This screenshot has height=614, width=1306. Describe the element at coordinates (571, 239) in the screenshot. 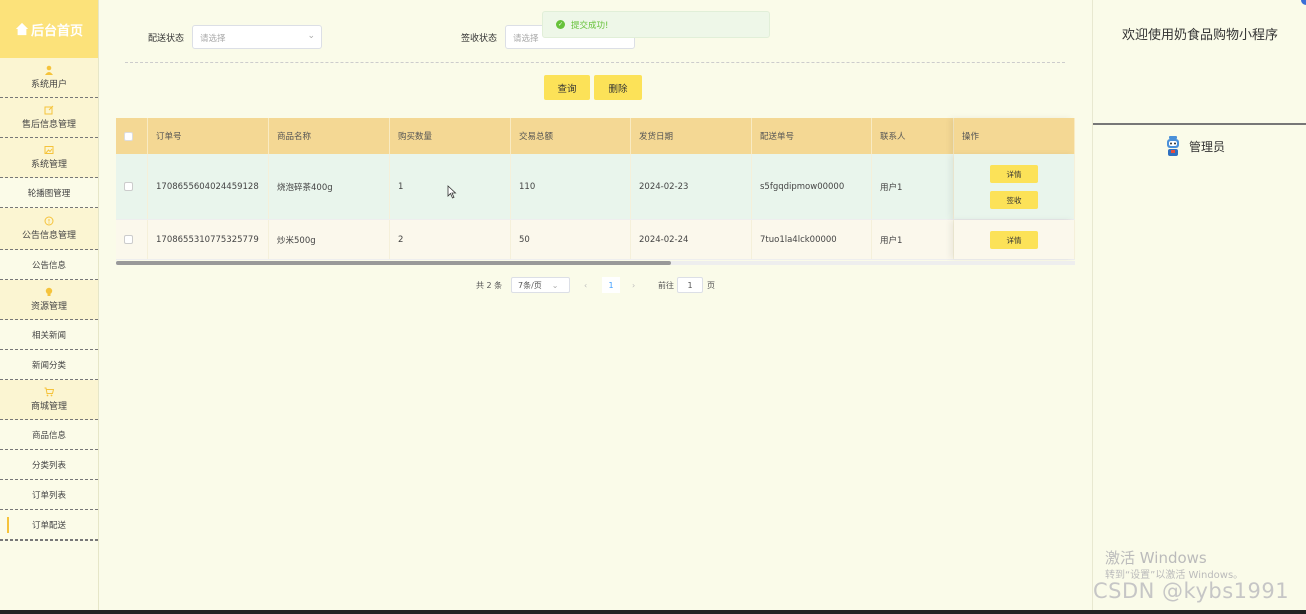

I see `cell-total: 50` at that location.